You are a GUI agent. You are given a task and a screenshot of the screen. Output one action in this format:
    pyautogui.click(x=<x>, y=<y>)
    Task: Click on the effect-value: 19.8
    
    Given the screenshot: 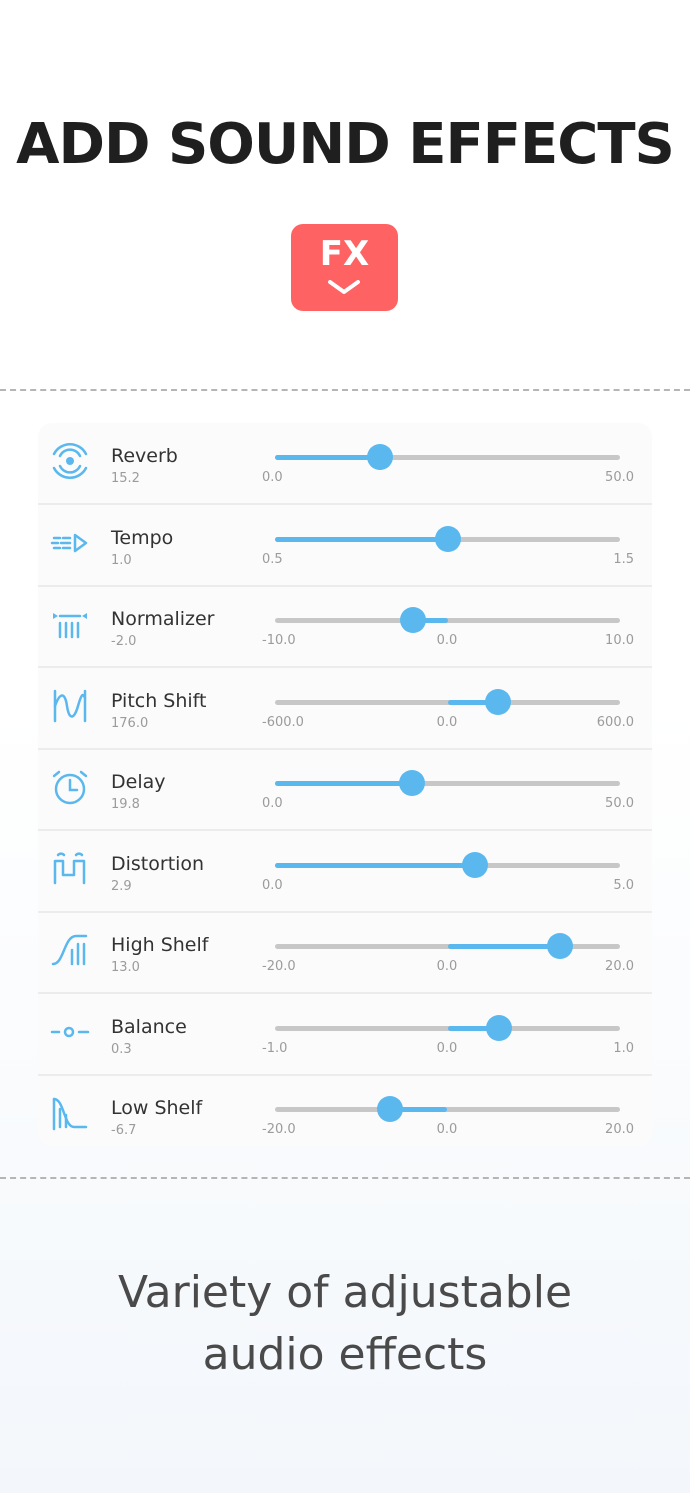 What is the action you would take?
    pyautogui.click(x=125, y=804)
    